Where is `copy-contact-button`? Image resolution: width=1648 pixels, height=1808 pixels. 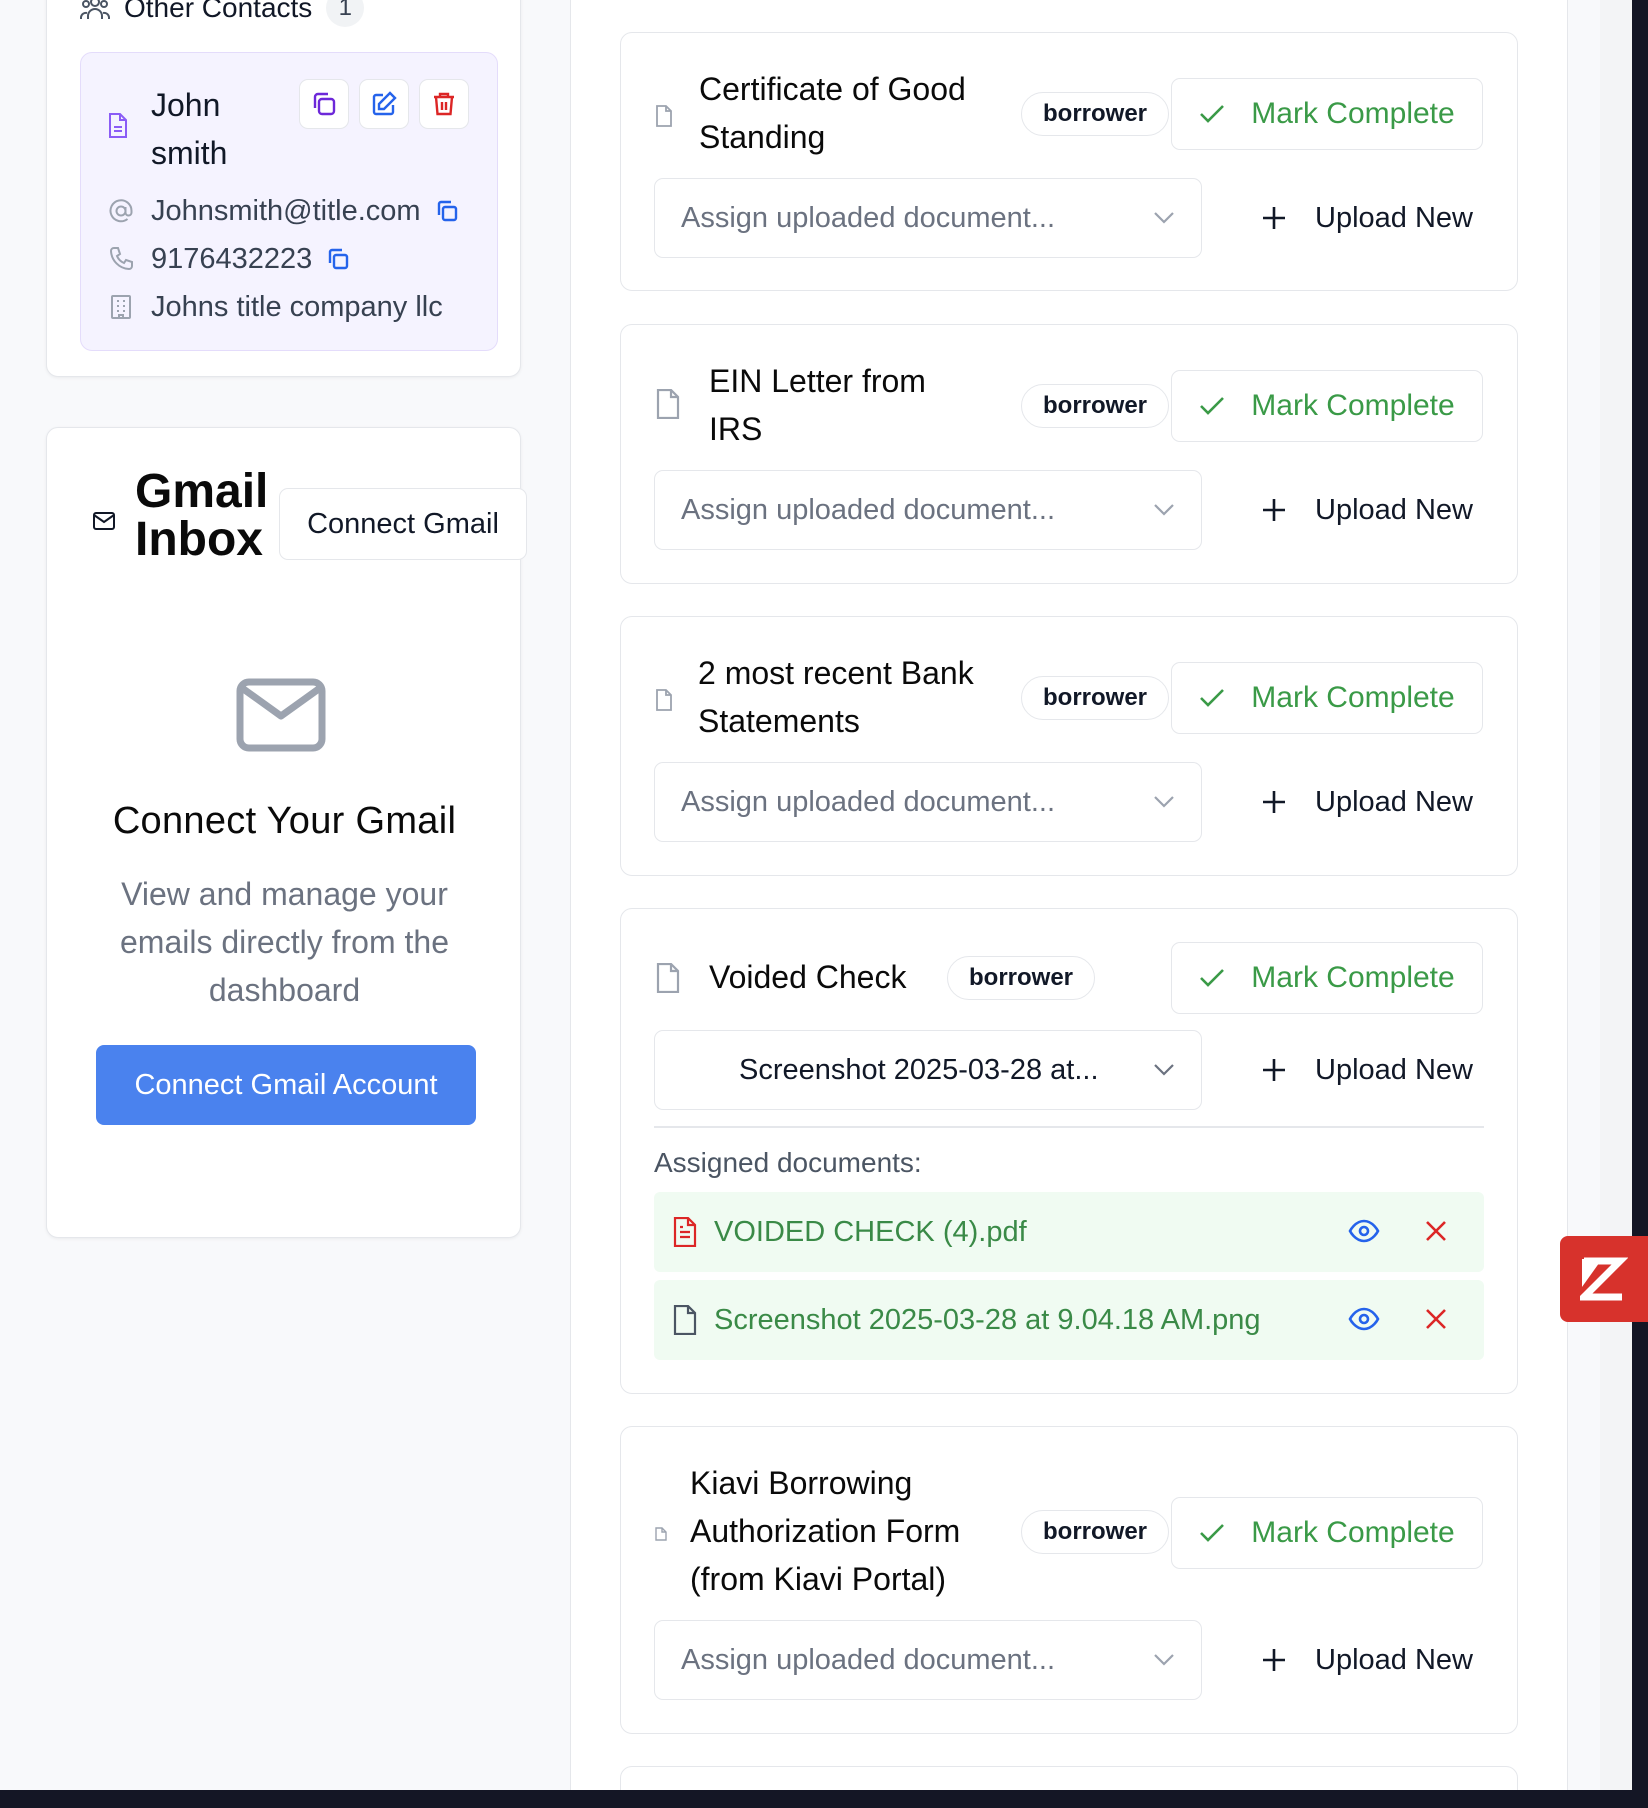
copy-contact-button is located at coordinates (324, 104).